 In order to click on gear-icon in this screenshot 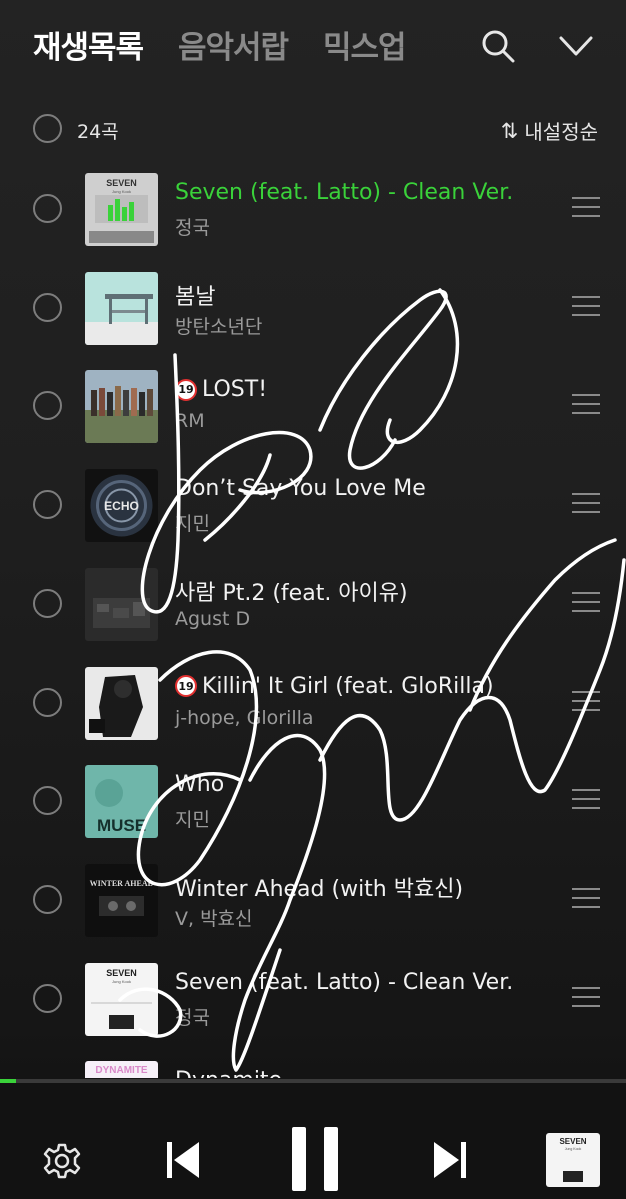, I will do `click(62, 1161)`.